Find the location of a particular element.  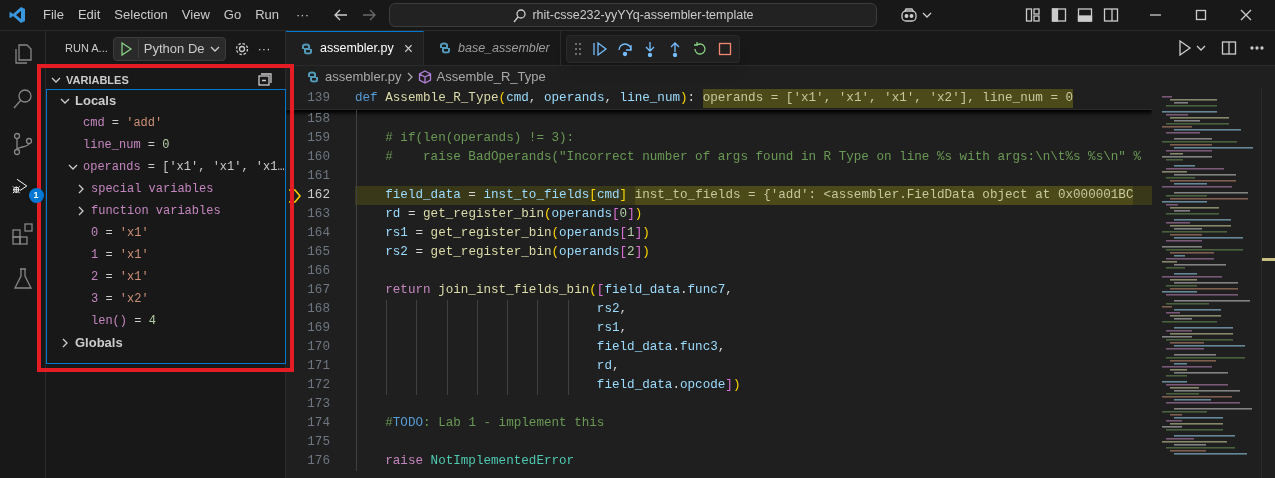

variable-entry: 3 = 'x2' is located at coordinates (120, 299).